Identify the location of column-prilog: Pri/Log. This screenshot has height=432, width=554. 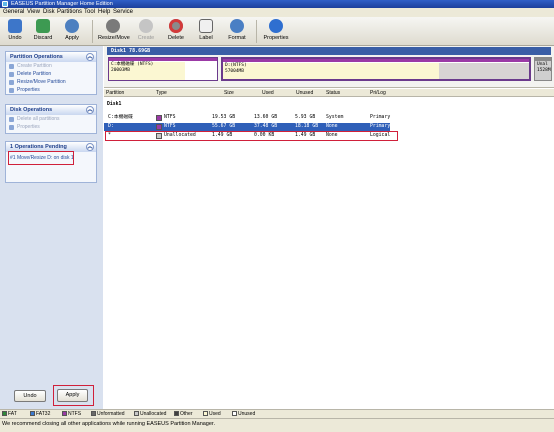
(378, 93).